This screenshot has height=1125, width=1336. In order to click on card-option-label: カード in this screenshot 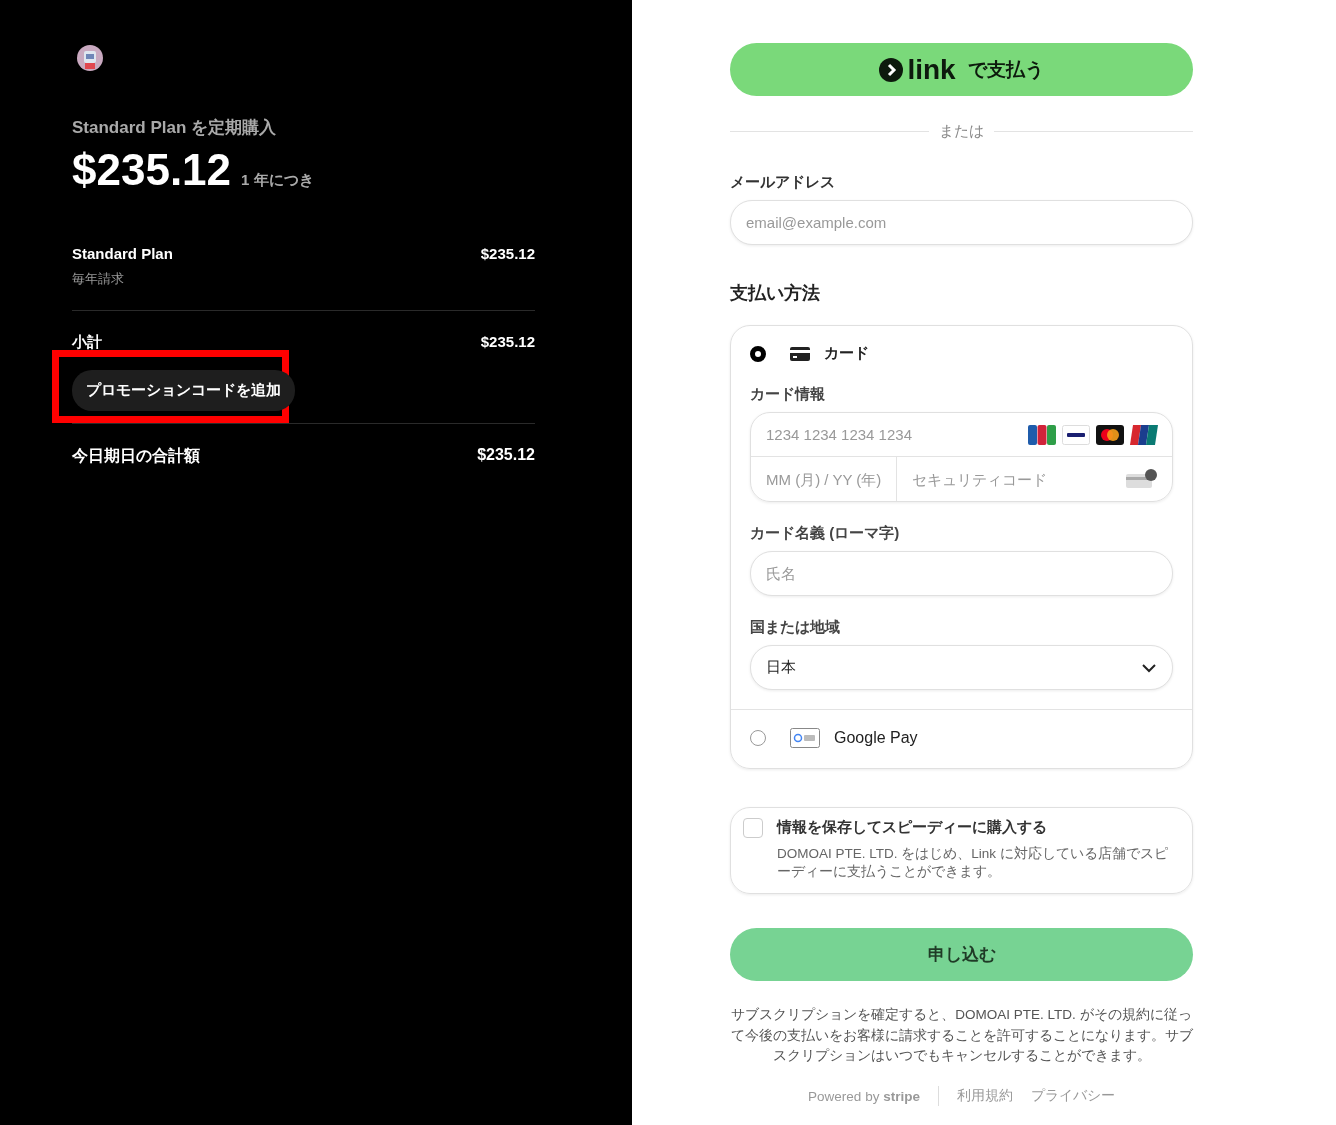, I will do `click(846, 353)`.